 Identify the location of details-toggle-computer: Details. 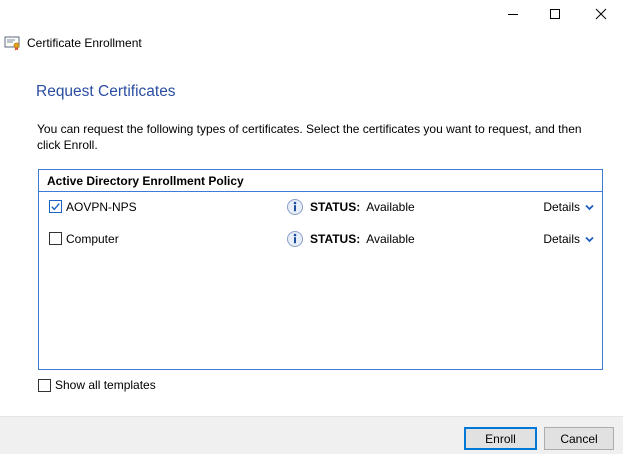
(568, 239).